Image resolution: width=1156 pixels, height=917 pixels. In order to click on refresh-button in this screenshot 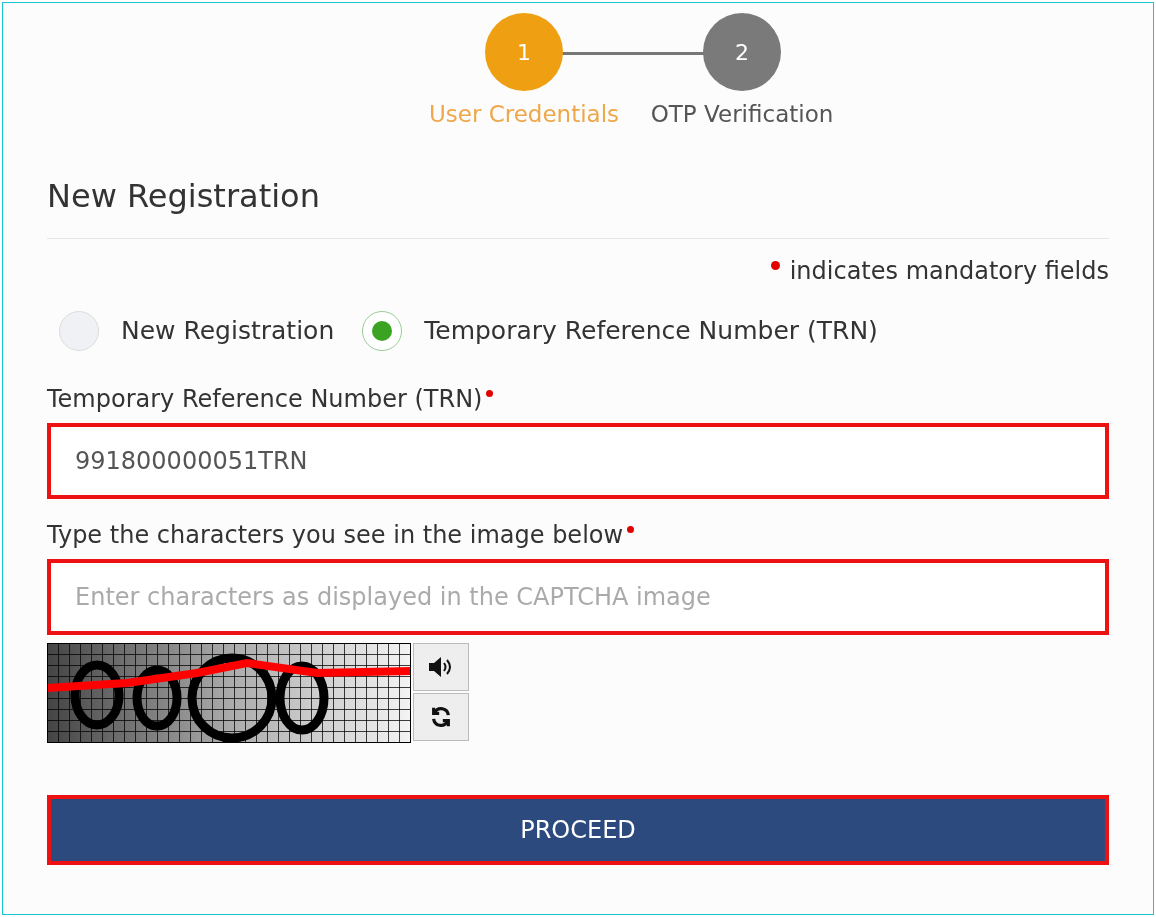, I will do `click(441, 716)`.